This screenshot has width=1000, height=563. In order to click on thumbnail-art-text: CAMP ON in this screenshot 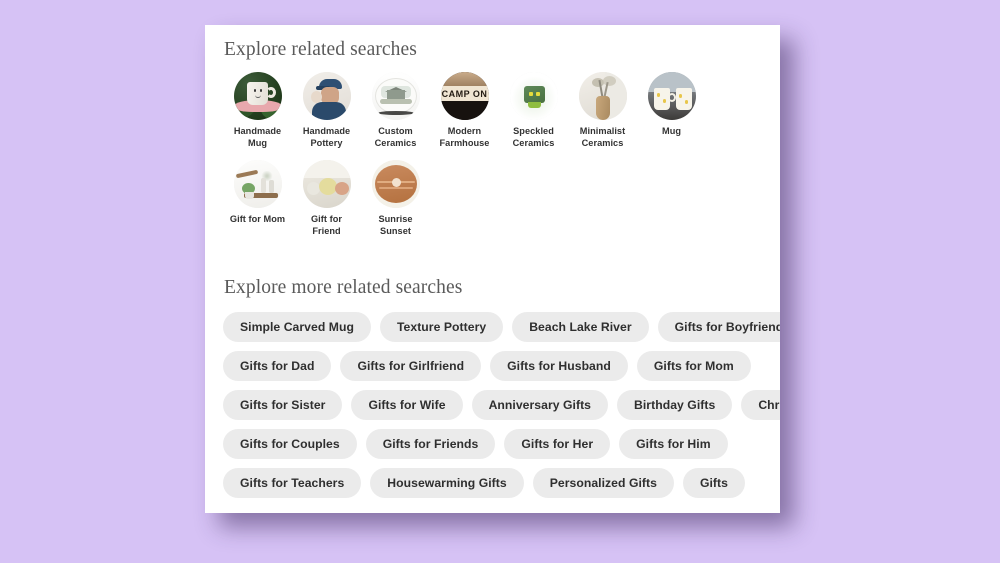, I will do `click(464, 93)`.